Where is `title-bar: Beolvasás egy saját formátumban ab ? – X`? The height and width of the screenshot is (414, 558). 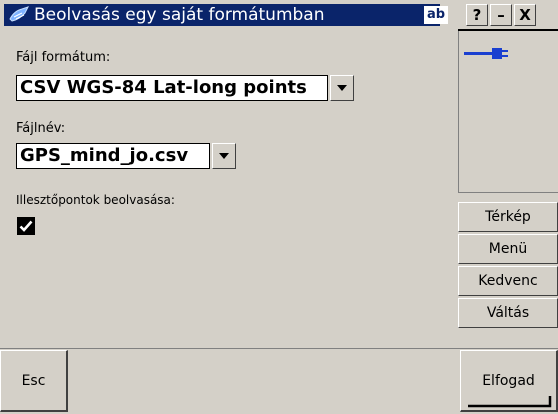 title-bar: Beolvasás egy saját formátumban ab ? – X is located at coordinates (279, 15).